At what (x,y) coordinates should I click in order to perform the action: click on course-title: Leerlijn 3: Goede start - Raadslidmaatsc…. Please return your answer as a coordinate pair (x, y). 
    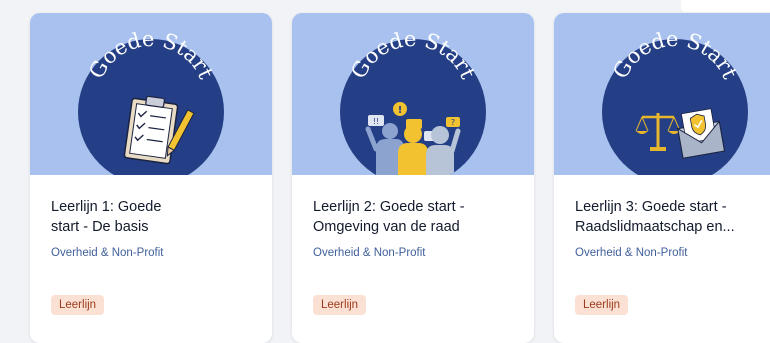
    Looking at the image, I should click on (672, 217).